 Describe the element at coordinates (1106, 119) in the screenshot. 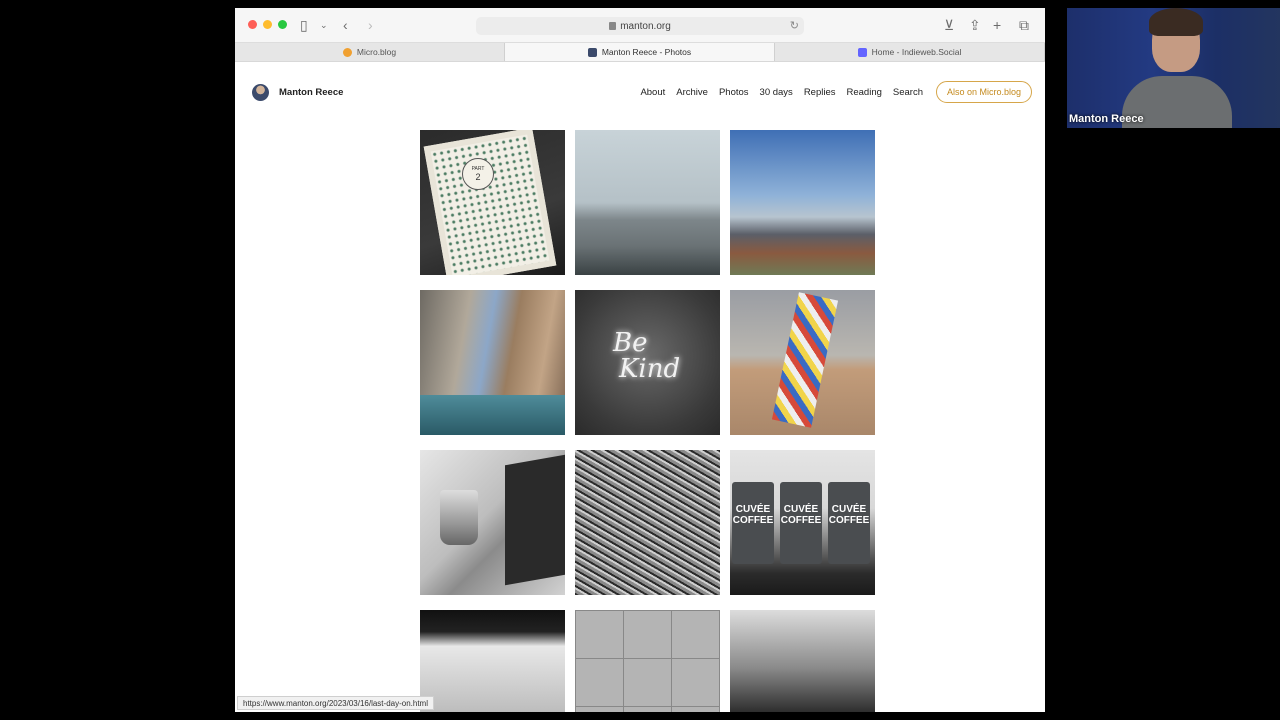

I see `webcam-name-label: Manton Reece` at that location.